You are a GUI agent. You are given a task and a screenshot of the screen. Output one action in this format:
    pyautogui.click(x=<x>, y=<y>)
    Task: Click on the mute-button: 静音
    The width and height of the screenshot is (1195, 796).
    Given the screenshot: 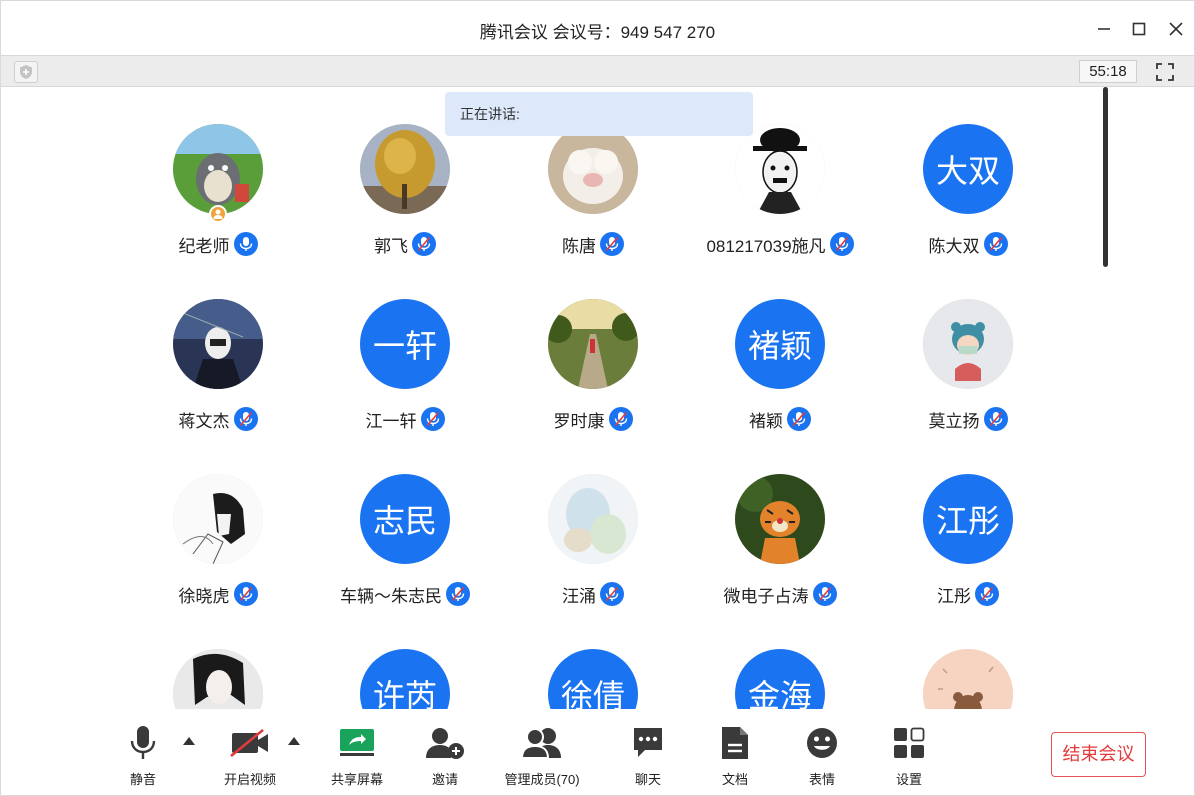 What is the action you would take?
    pyautogui.click(x=143, y=754)
    